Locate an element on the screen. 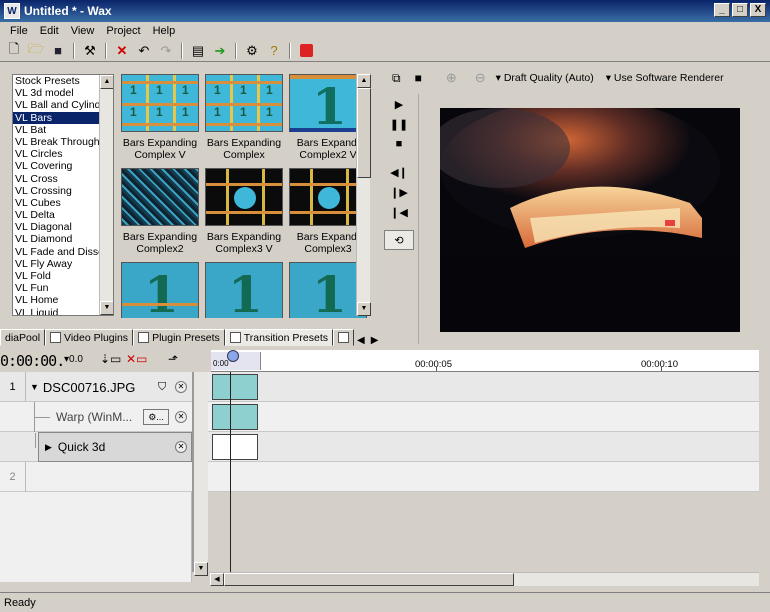  menu-edit: Edit is located at coordinates (49, 31).